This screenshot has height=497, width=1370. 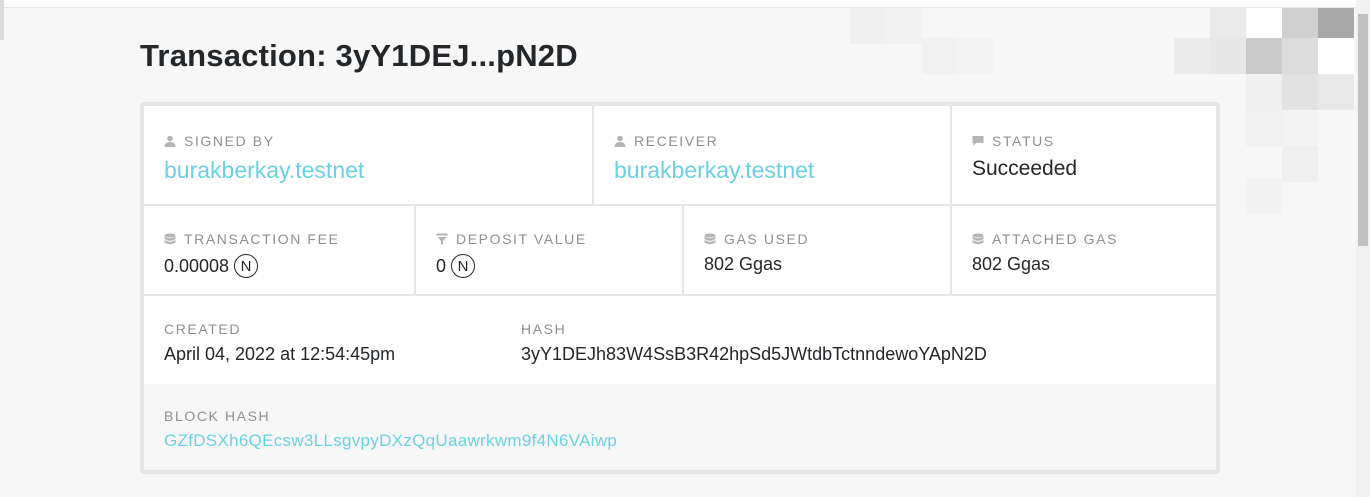 What do you see at coordinates (378, 170) in the screenshot?
I see `signed-by-link: burakberkay.testnet` at bounding box center [378, 170].